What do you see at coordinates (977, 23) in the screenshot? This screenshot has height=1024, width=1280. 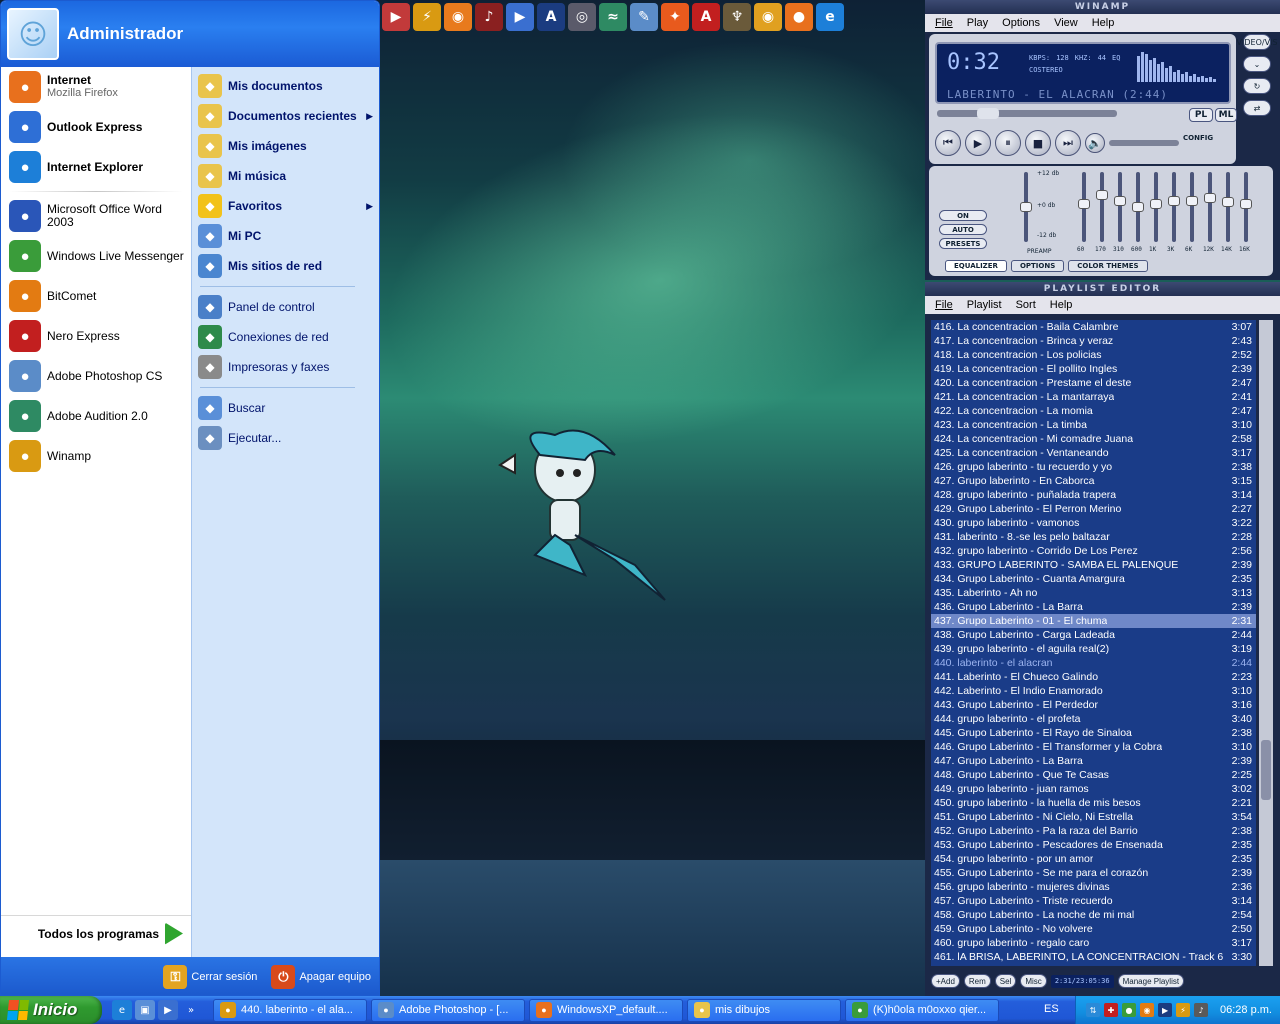 I see `menu-play: Play` at bounding box center [977, 23].